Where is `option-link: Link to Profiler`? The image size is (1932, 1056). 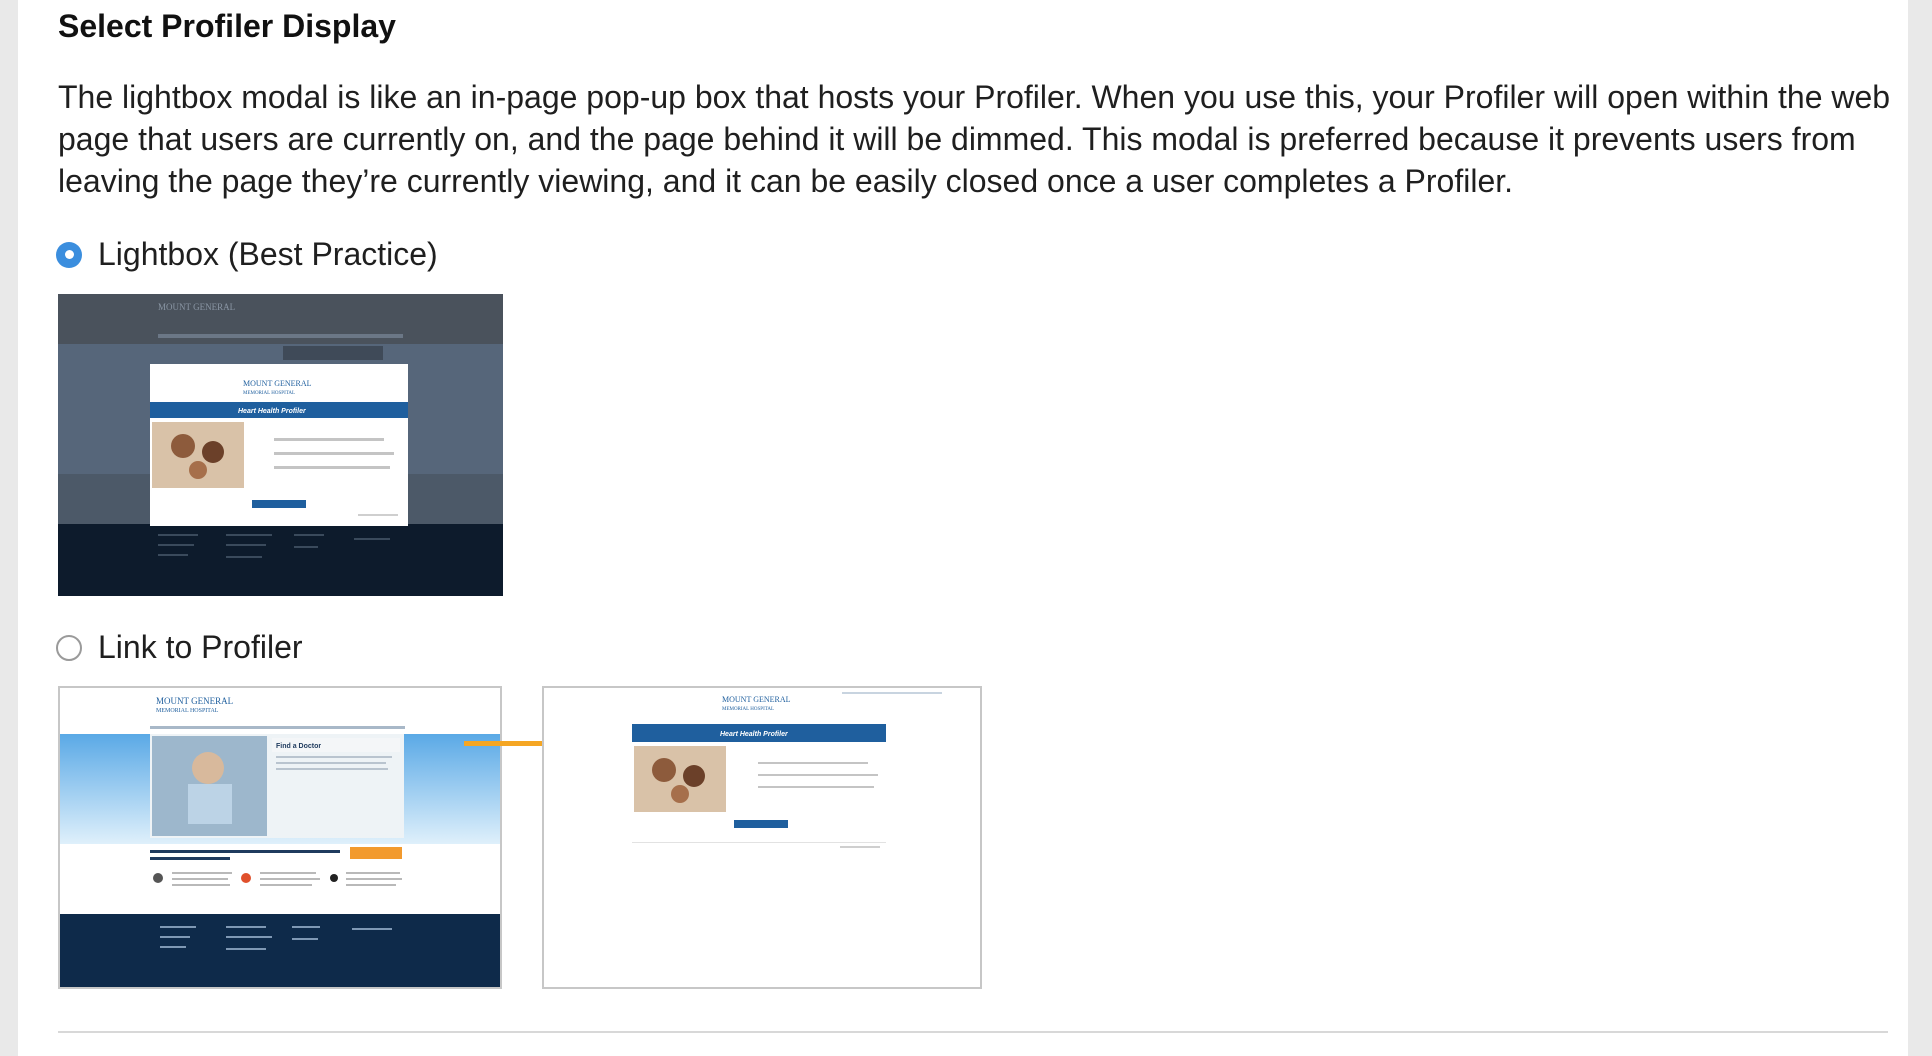 option-link: Link to Profiler is located at coordinates (179, 647).